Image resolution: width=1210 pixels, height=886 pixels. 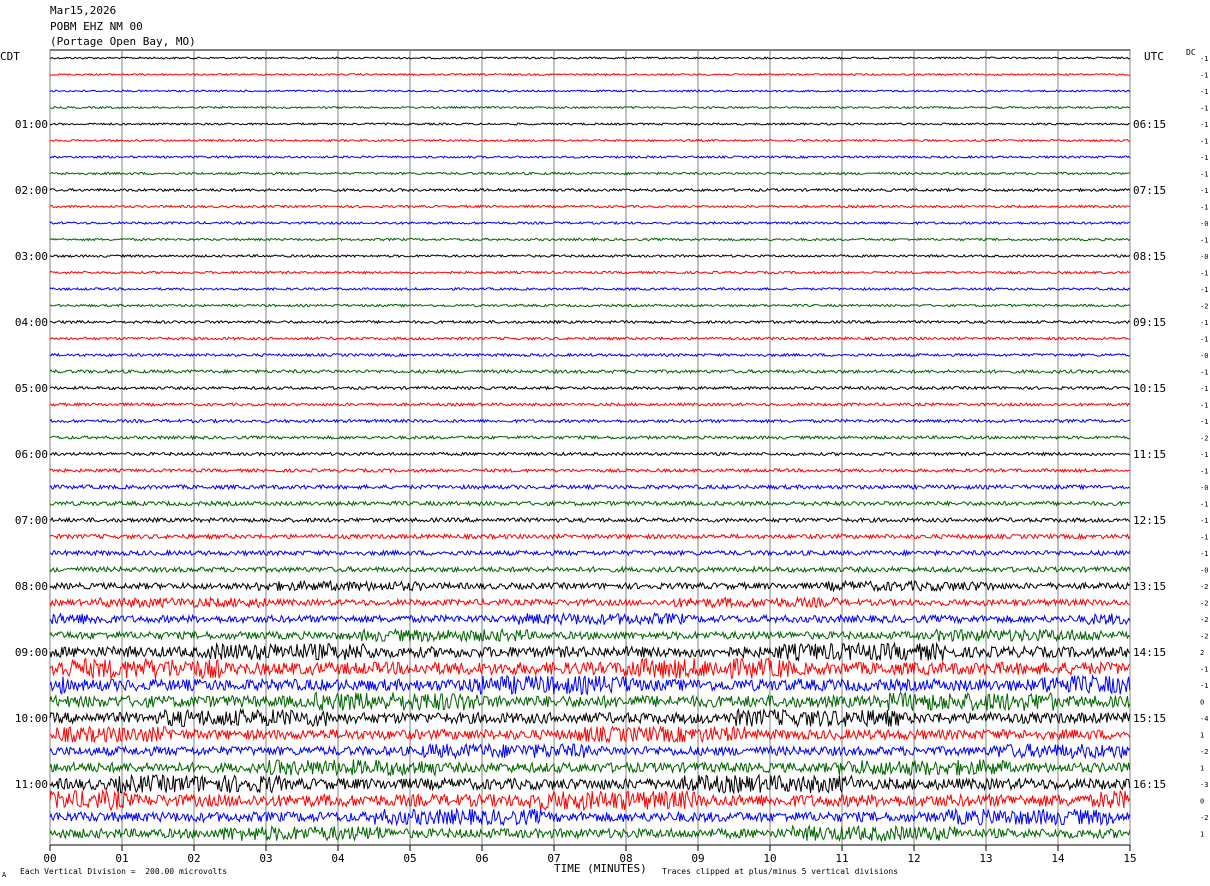 I want to click on dc-offset-label: -4, so click(x=1204, y=719).